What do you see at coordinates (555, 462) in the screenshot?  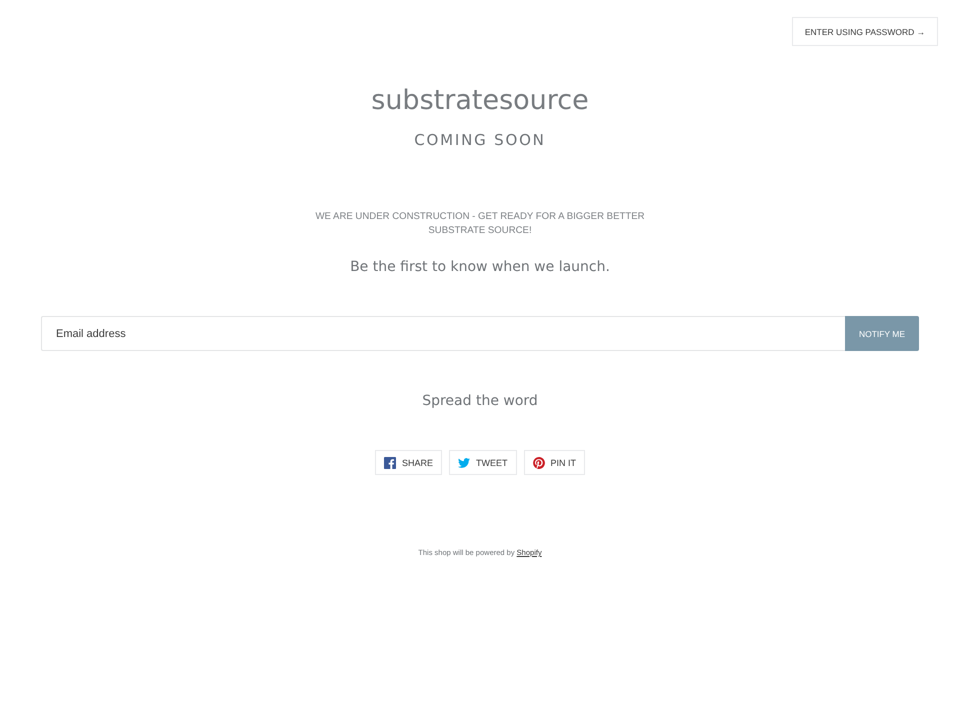 I see `pin-button: PIN IT` at bounding box center [555, 462].